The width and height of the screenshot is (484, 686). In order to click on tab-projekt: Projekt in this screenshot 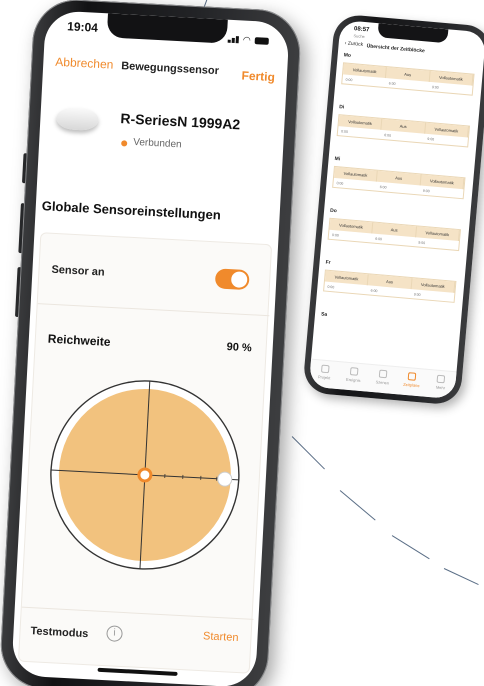, I will do `click(324, 374)`.